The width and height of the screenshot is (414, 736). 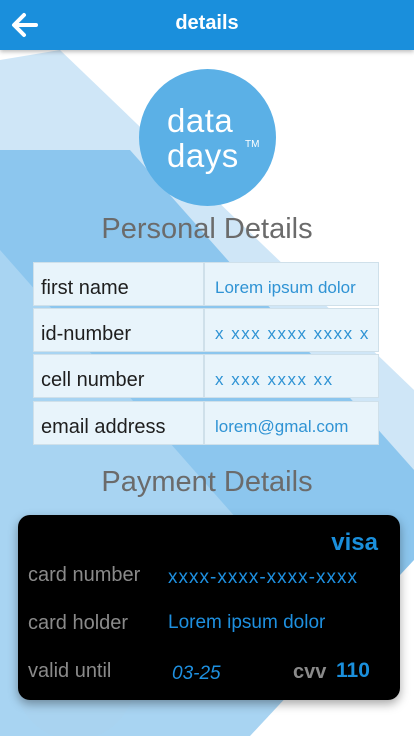 I want to click on top-app-bar: details, so click(x=207, y=25).